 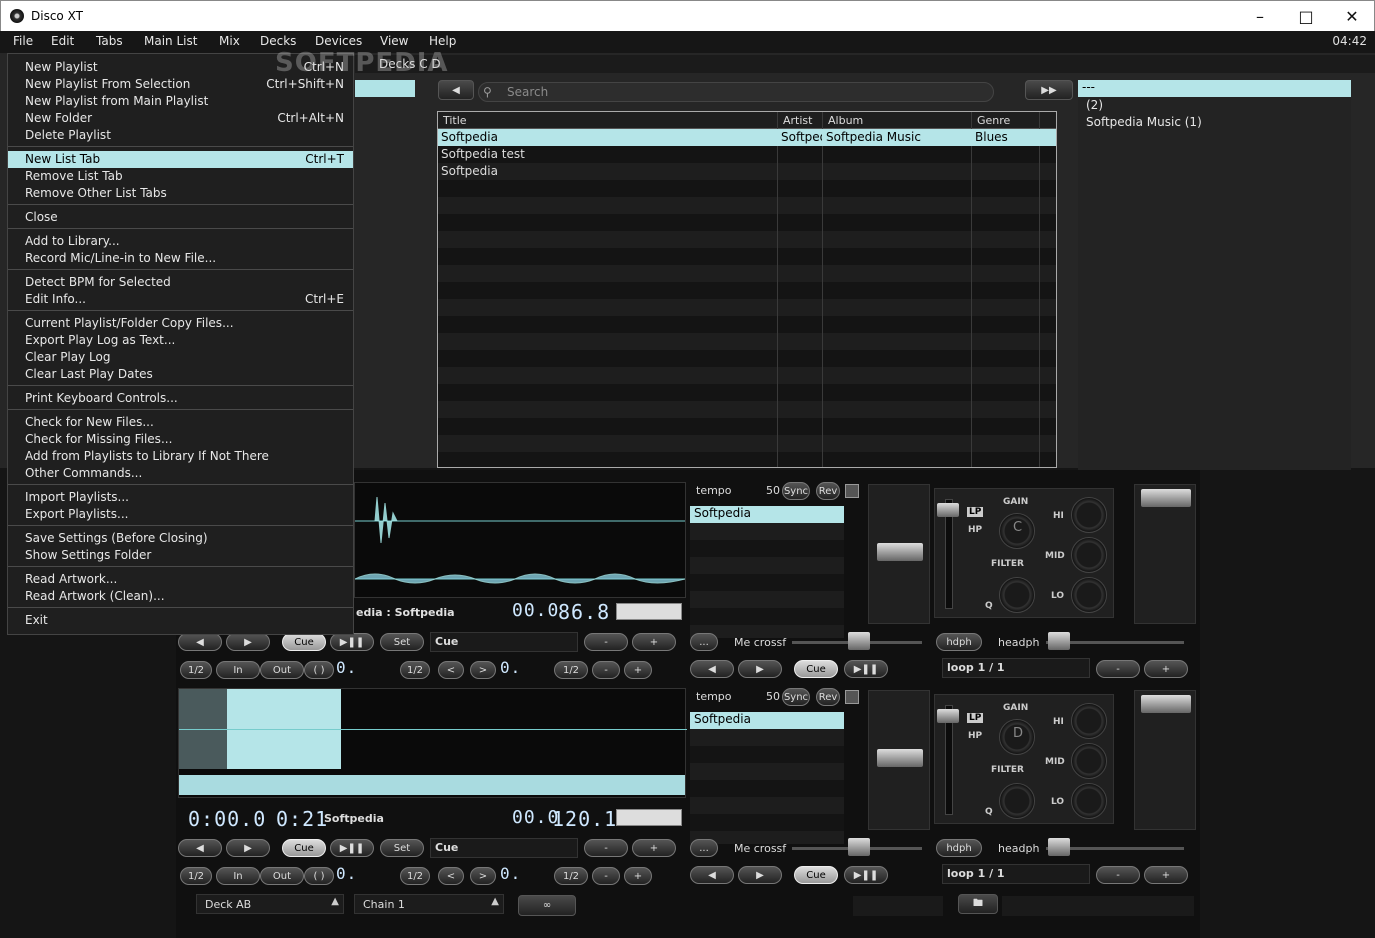 What do you see at coordinates (248, 642) in the screenshot?
I see `deck-c-next-button: ▶` at bounding box center [248, 642].